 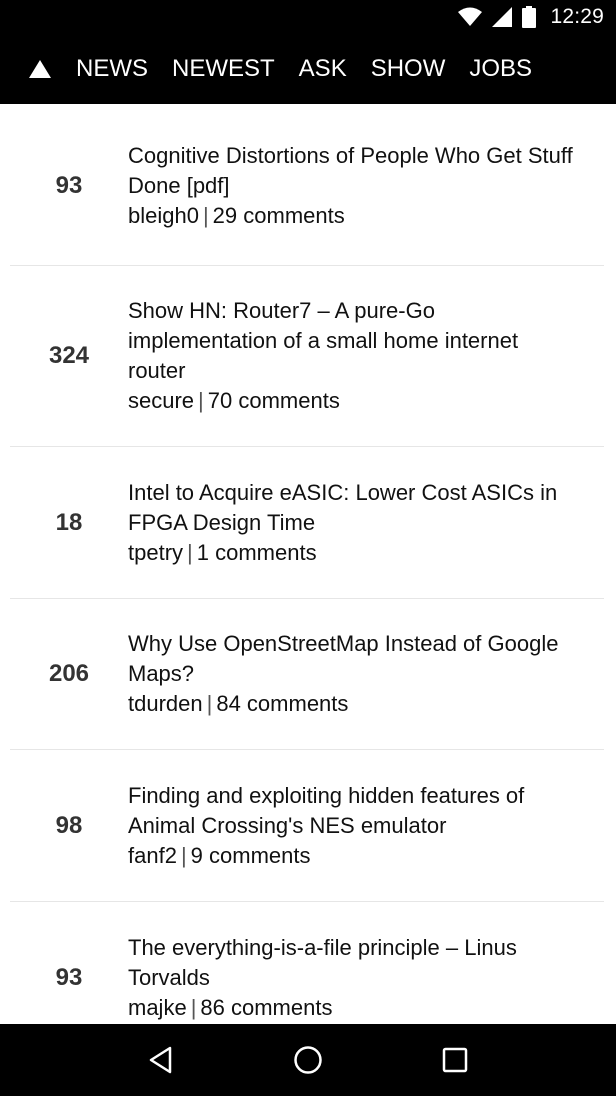 What do you see at coordinates (470, 17) in the screenshot?
I see `wifi-icon` at bounding box center [470, 17].